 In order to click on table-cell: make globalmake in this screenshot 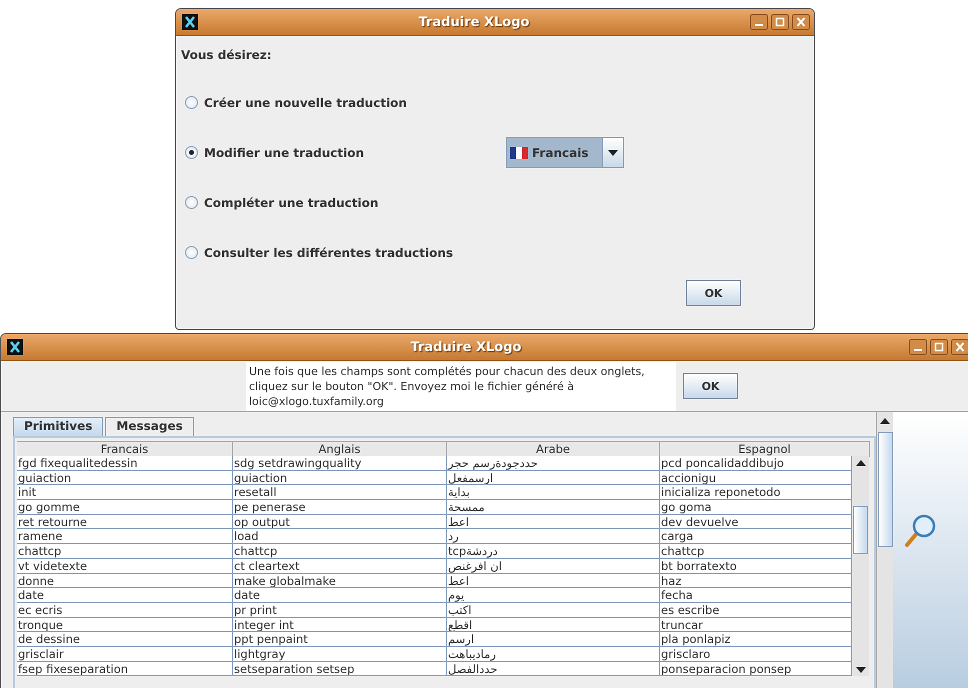, I will do `click(340, 581)`.